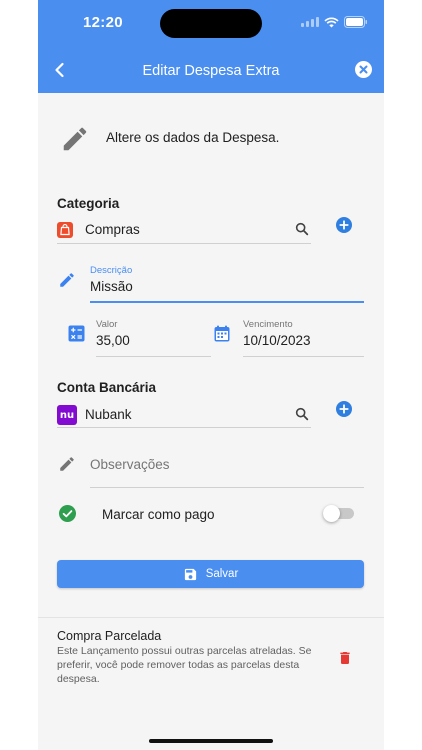 The height and width of the screenshot is (750, 422). Describe the element at coordinates (268, 324) in the screenshot. I see `vencimento-label: Vencimento` at that location.